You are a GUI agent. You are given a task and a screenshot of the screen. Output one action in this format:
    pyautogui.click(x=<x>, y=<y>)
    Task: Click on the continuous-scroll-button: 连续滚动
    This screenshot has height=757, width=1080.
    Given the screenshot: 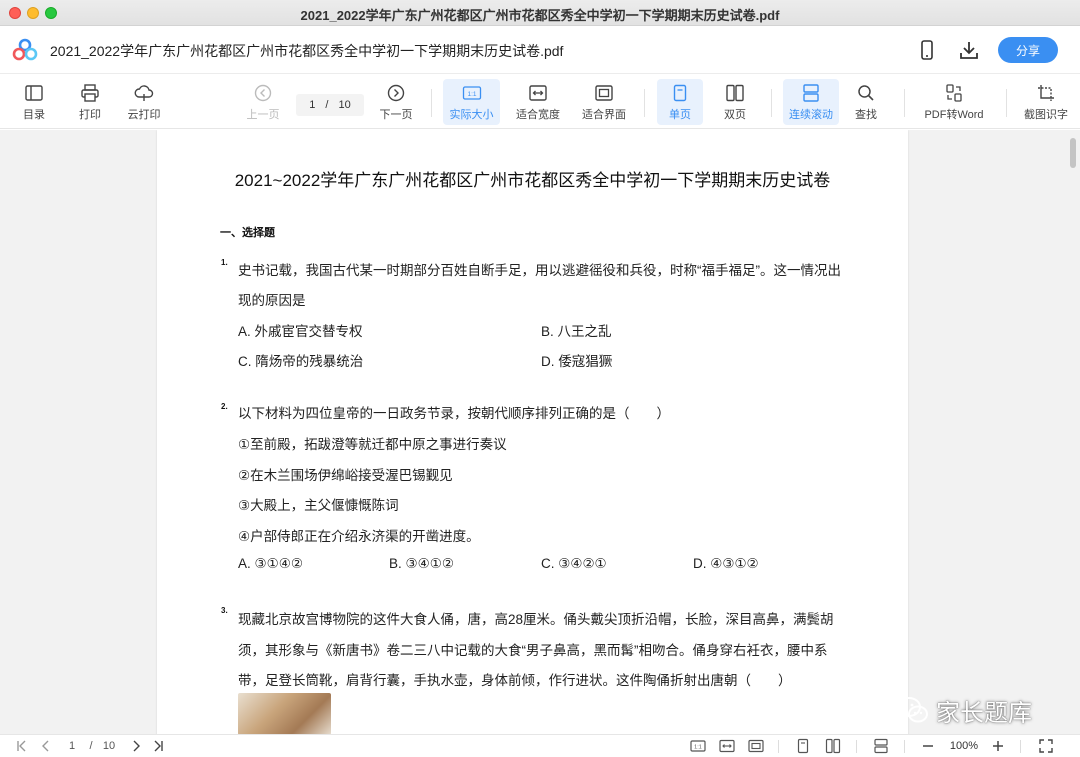 What is the action you would take?
    pyautogui.click(x=811, y=102)
    